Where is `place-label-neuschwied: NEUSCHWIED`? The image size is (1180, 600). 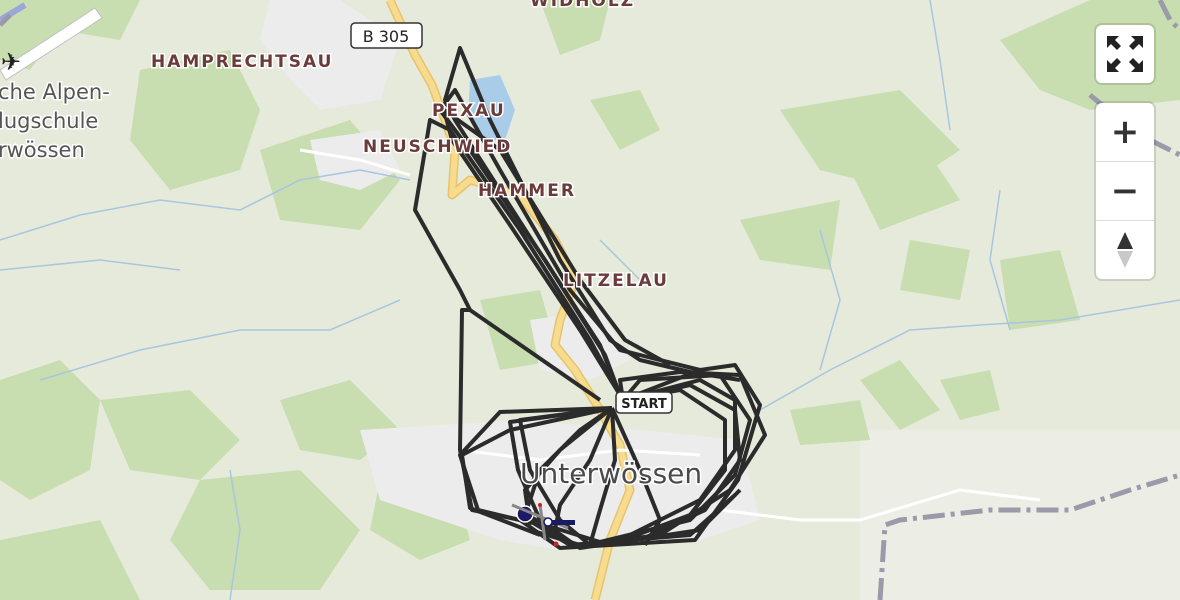
place-label-neuschwied: NEUSCHWIED is located at coordinates (437, 147).